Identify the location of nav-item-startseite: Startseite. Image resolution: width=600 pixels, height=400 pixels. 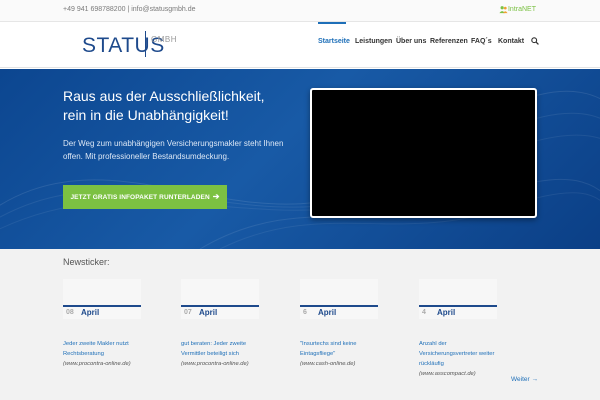
(334, 41).